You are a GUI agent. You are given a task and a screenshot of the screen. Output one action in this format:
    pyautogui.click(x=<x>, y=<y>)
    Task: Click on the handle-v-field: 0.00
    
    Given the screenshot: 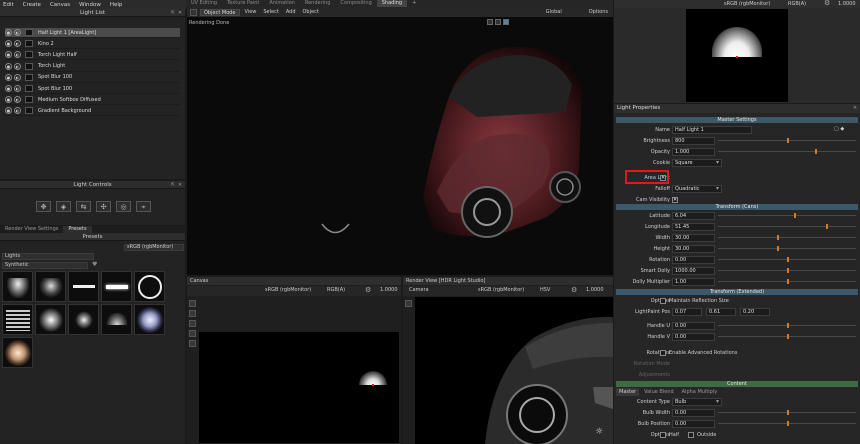 What is the action you would take?
    pyautogui.click(x=693, y=337)
    